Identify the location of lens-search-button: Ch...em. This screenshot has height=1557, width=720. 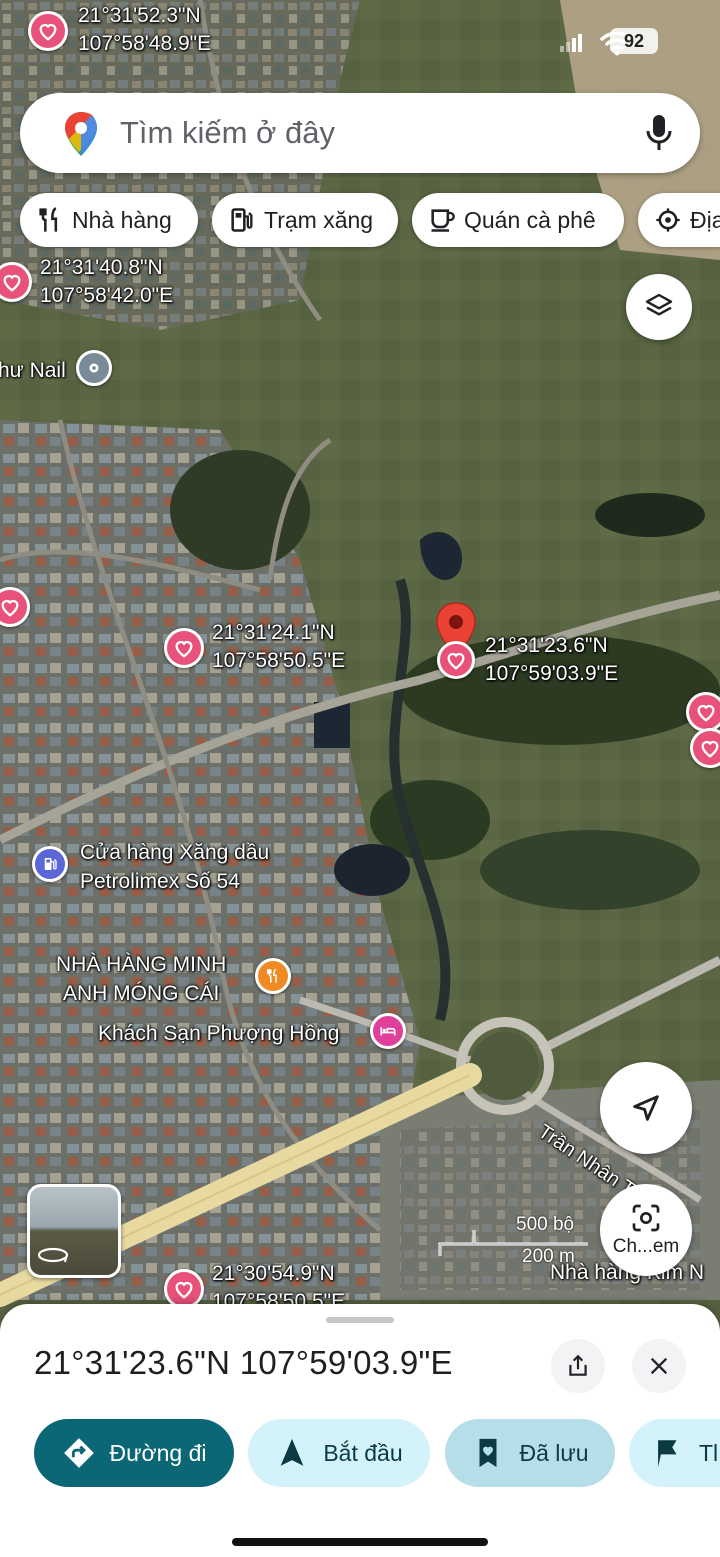
(646, 1230).